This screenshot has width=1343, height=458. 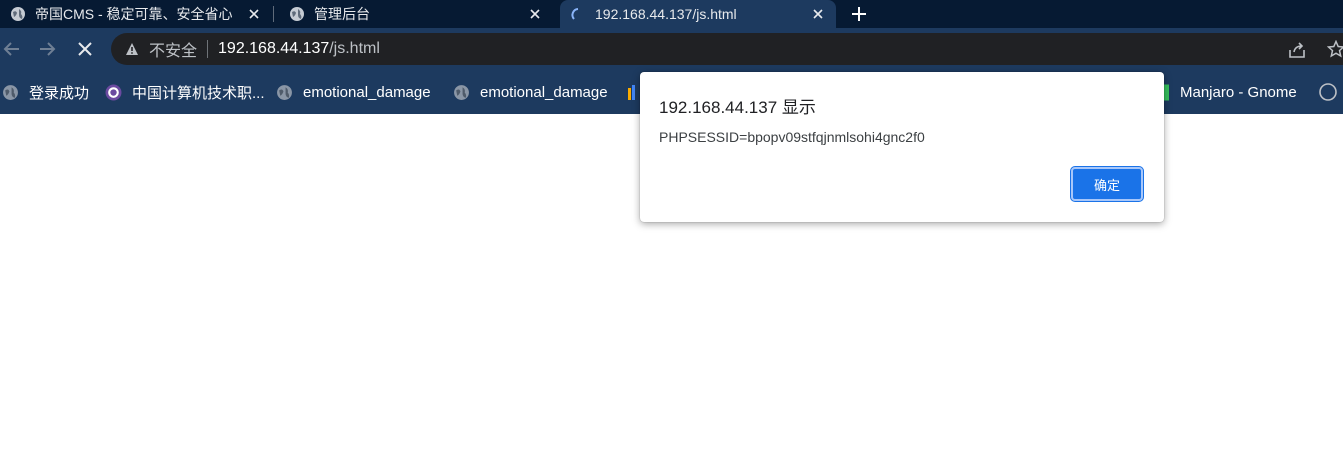 I want to click on dialog-message: PHPSESSID=bpopv09stfqjnmlsohi4gnc2f0, so click(x=792, y=137).